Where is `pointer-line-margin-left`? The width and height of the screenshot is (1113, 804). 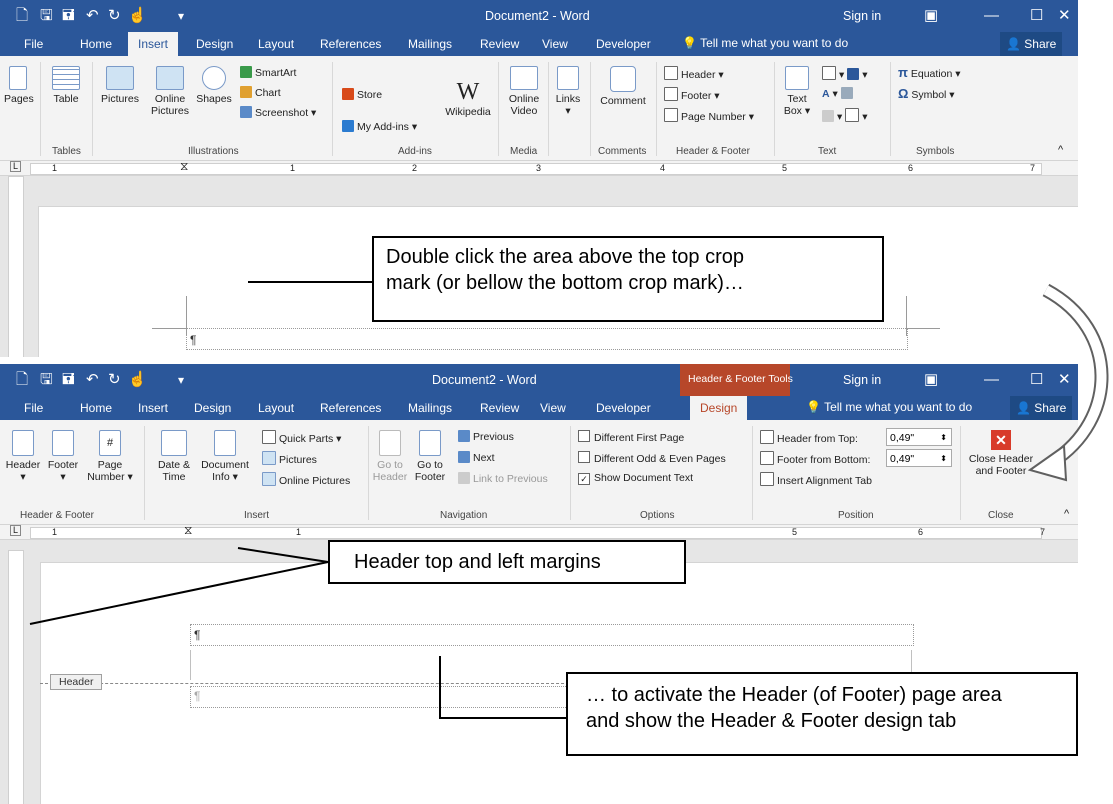
pointer-line-margin-left is located at coordinates (179, 593).